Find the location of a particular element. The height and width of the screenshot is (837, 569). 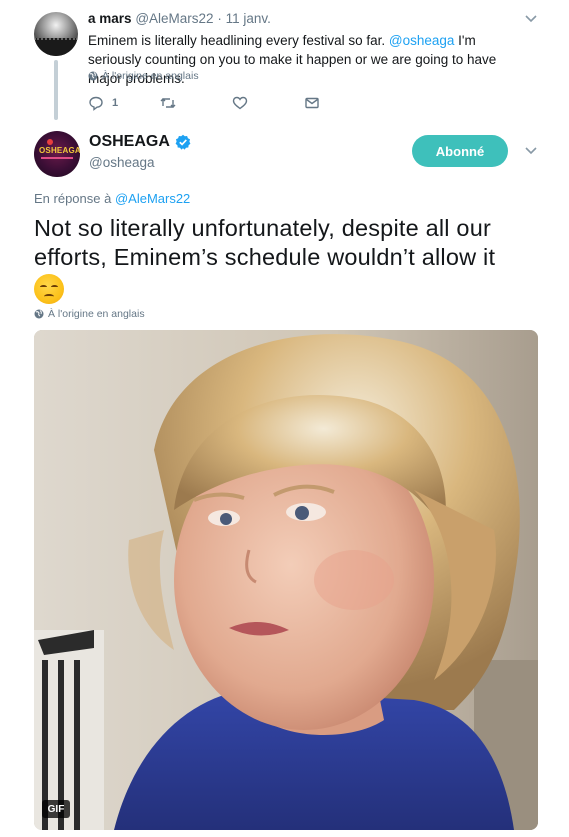

verified-badge-icon is located at coordinates (183, 142).